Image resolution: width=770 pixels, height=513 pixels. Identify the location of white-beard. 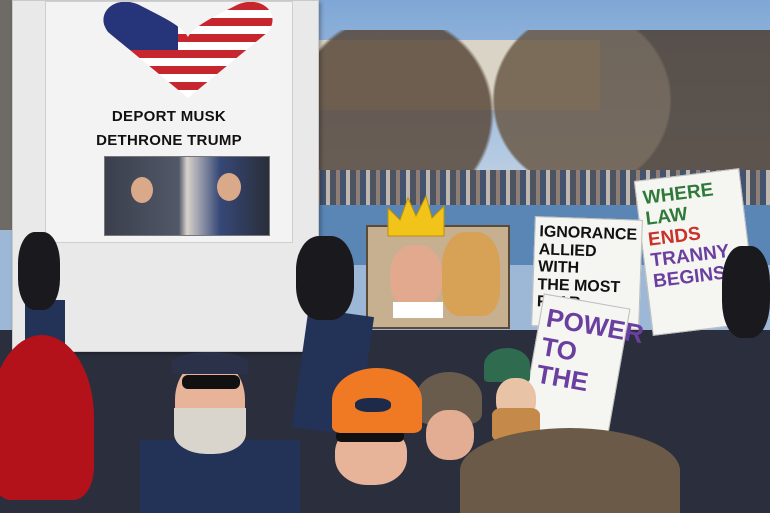
(210, 431).